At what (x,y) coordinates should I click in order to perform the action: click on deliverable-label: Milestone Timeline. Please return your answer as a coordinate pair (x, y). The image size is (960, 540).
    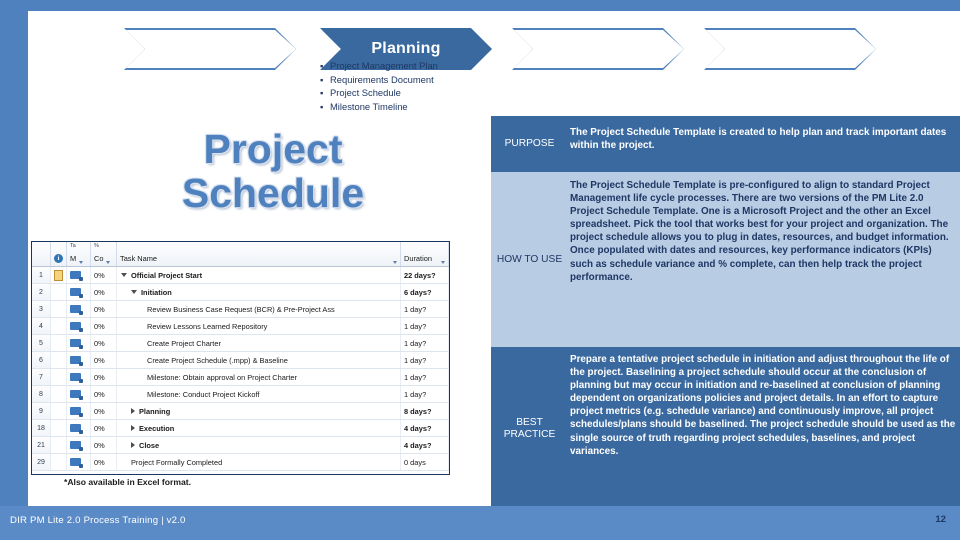
    Looking at the image, I should click on (369, 106).